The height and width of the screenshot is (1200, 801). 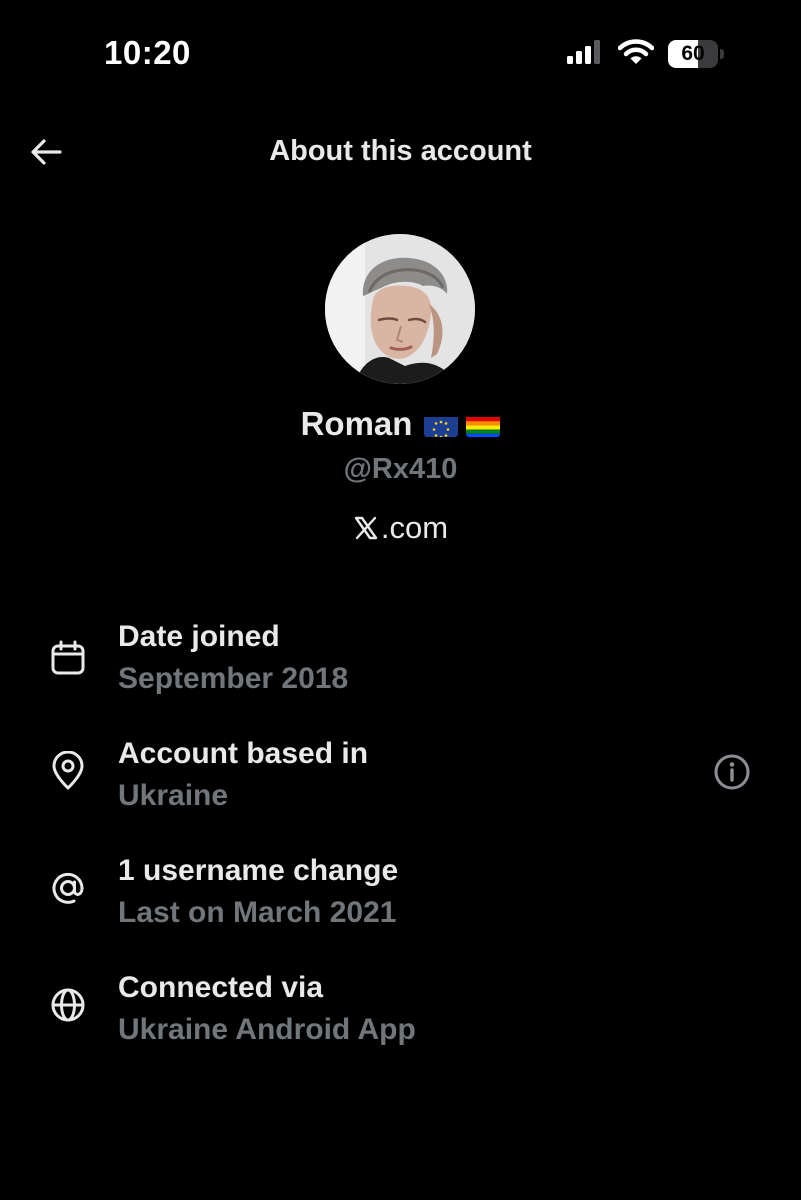 I want to click on status-indicators: 60, so click(x=645, y=54).